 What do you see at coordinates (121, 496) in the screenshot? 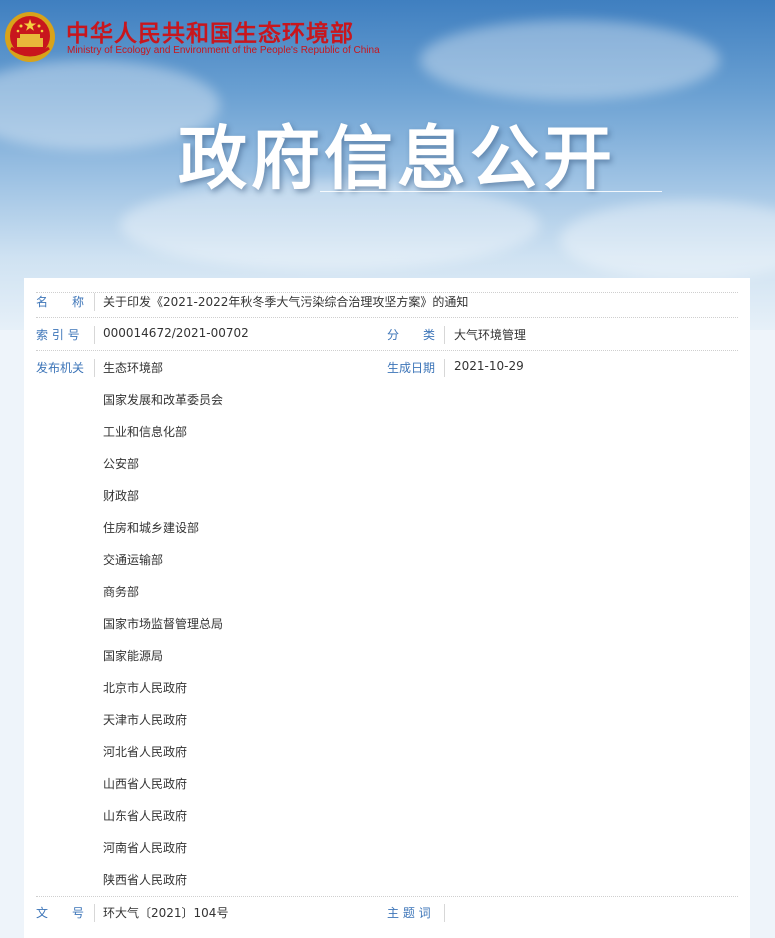
I see `issuer-item: 财政部` at bounding box center [121, 496].